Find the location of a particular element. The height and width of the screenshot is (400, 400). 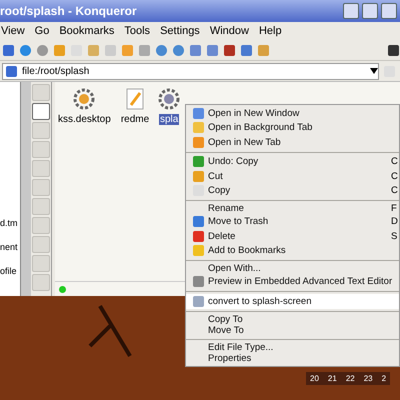

menu-item: convert to splash-screen is located at coordinates (292, 301).